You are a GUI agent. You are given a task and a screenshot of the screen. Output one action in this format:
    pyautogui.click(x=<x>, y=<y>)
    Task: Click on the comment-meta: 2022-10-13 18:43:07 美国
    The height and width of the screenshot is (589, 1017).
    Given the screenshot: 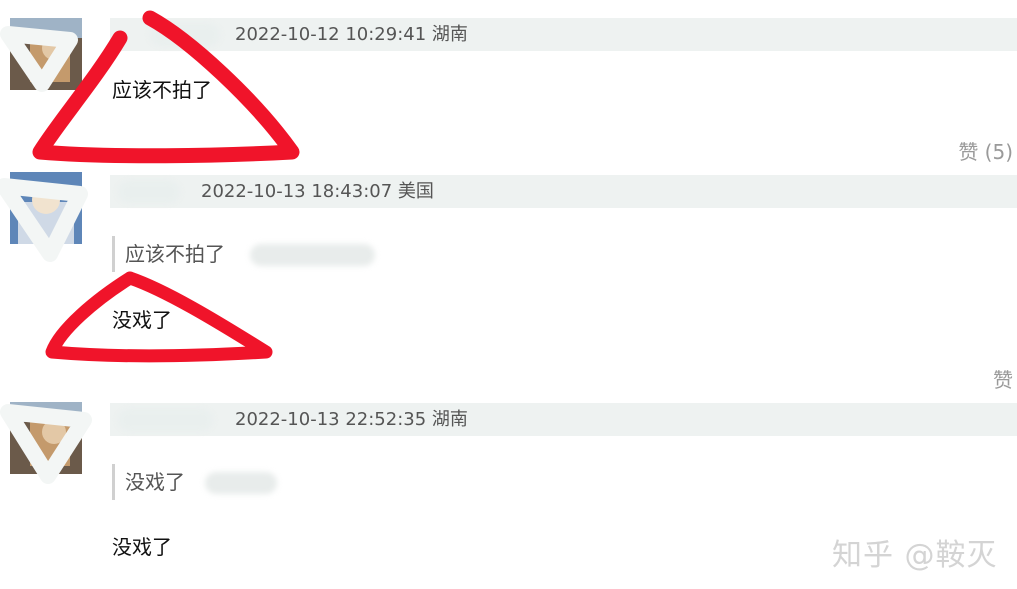 What is the action you would take?
    pyautogui.click(x=317, y=192)
    